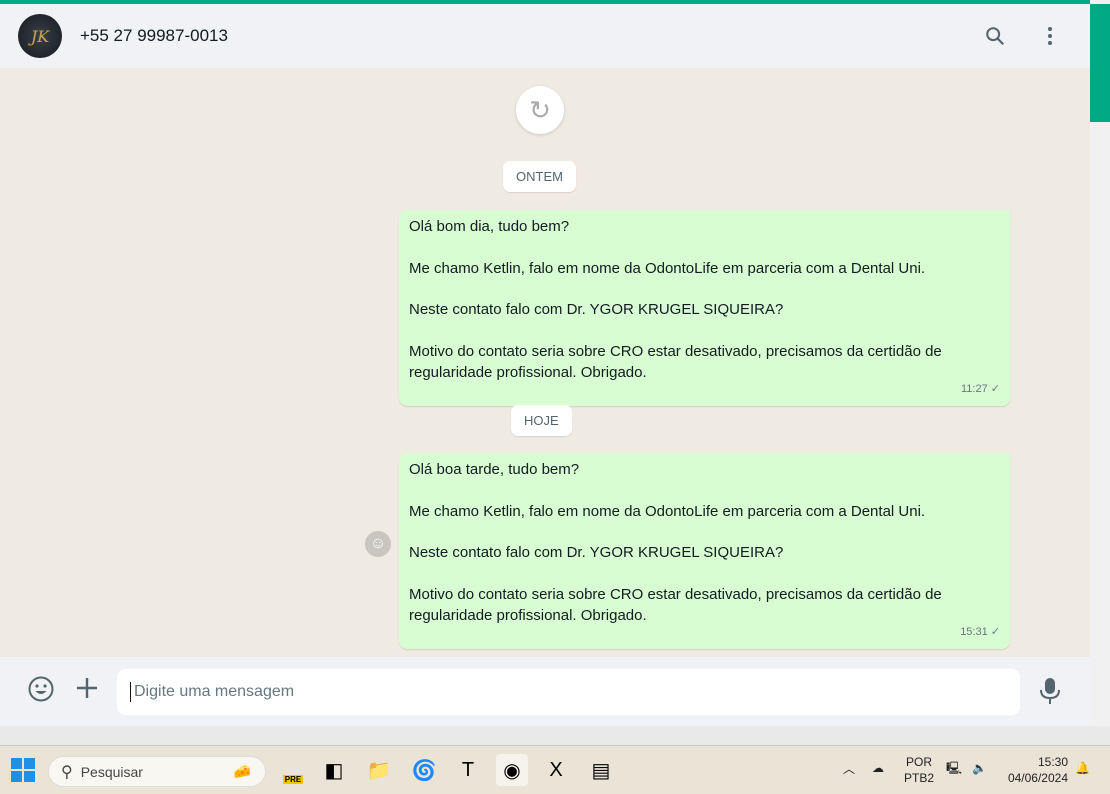 Image resolution: width=1110 pixels, height=794 pixels. I want to click on reaction-emoji-icon: ☺, so click(378, 544).